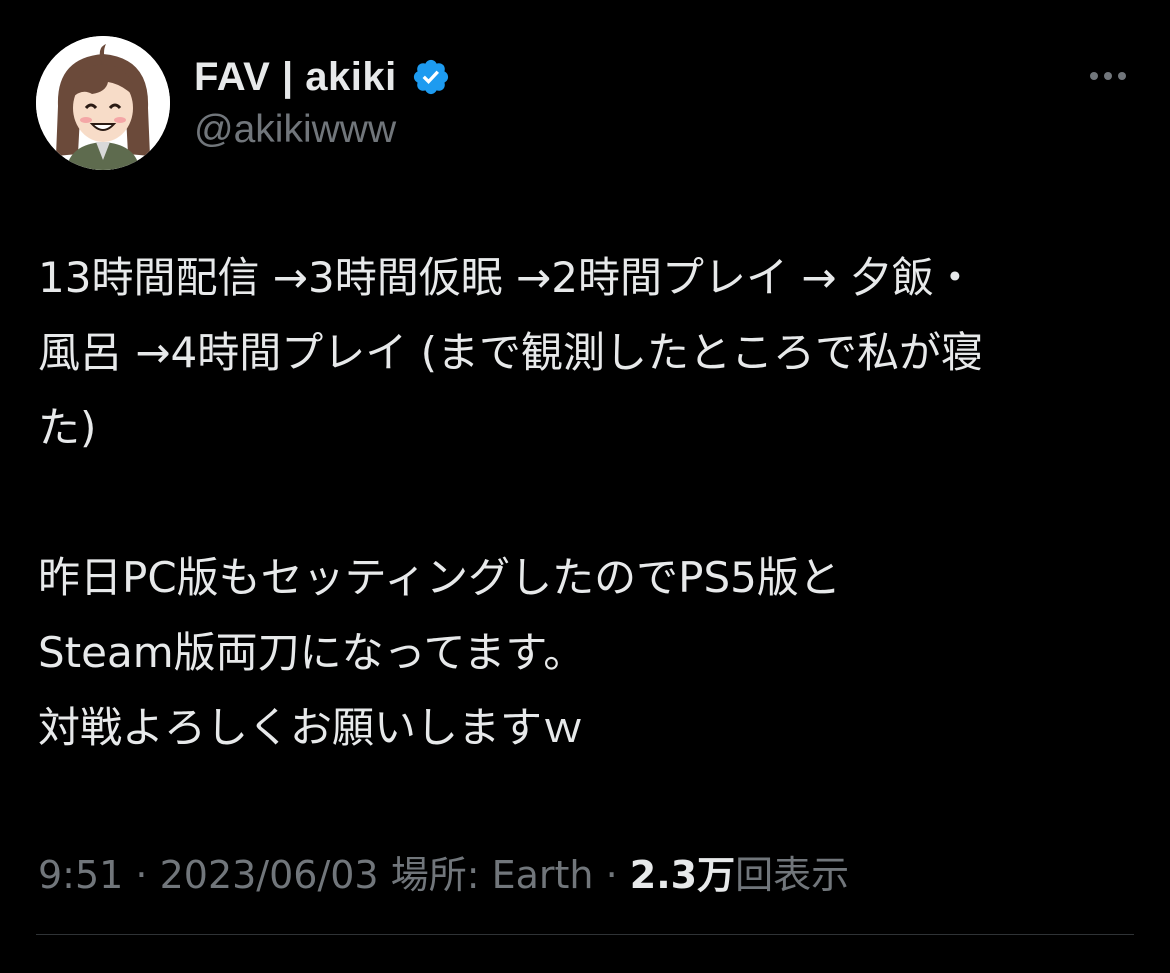  I want to click on views-label: 回表示, so click(792, 875).